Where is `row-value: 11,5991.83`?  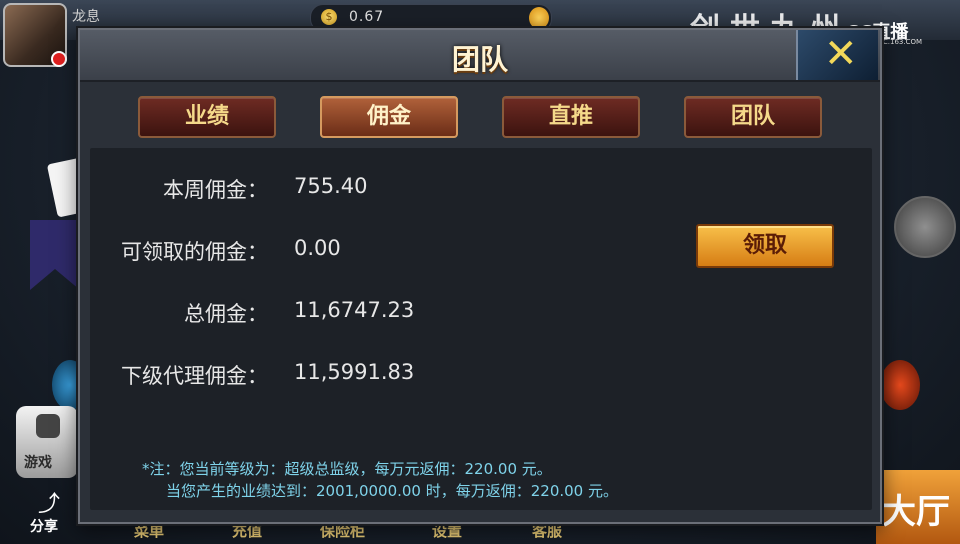
row-value: 11,5991.83 is located at coordinates (354, 372).